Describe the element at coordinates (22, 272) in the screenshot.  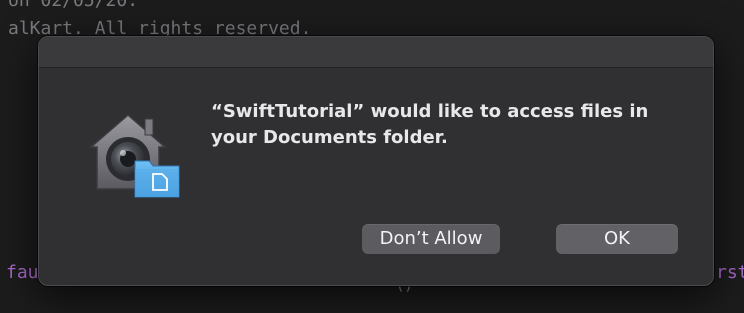
I see `code-keyword-text: fau` at that location.